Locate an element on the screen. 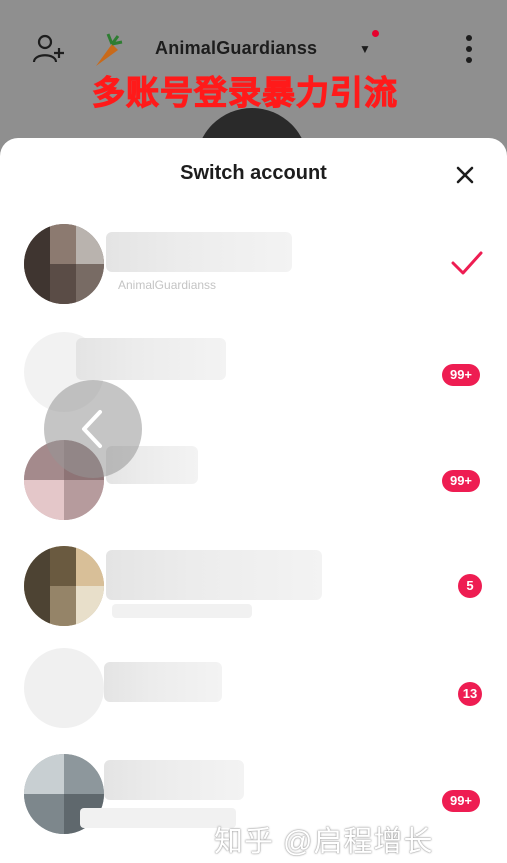 The width and height of the screenshot is (507, 863). unread-badge: 5 is located at coordinates (470, 586).